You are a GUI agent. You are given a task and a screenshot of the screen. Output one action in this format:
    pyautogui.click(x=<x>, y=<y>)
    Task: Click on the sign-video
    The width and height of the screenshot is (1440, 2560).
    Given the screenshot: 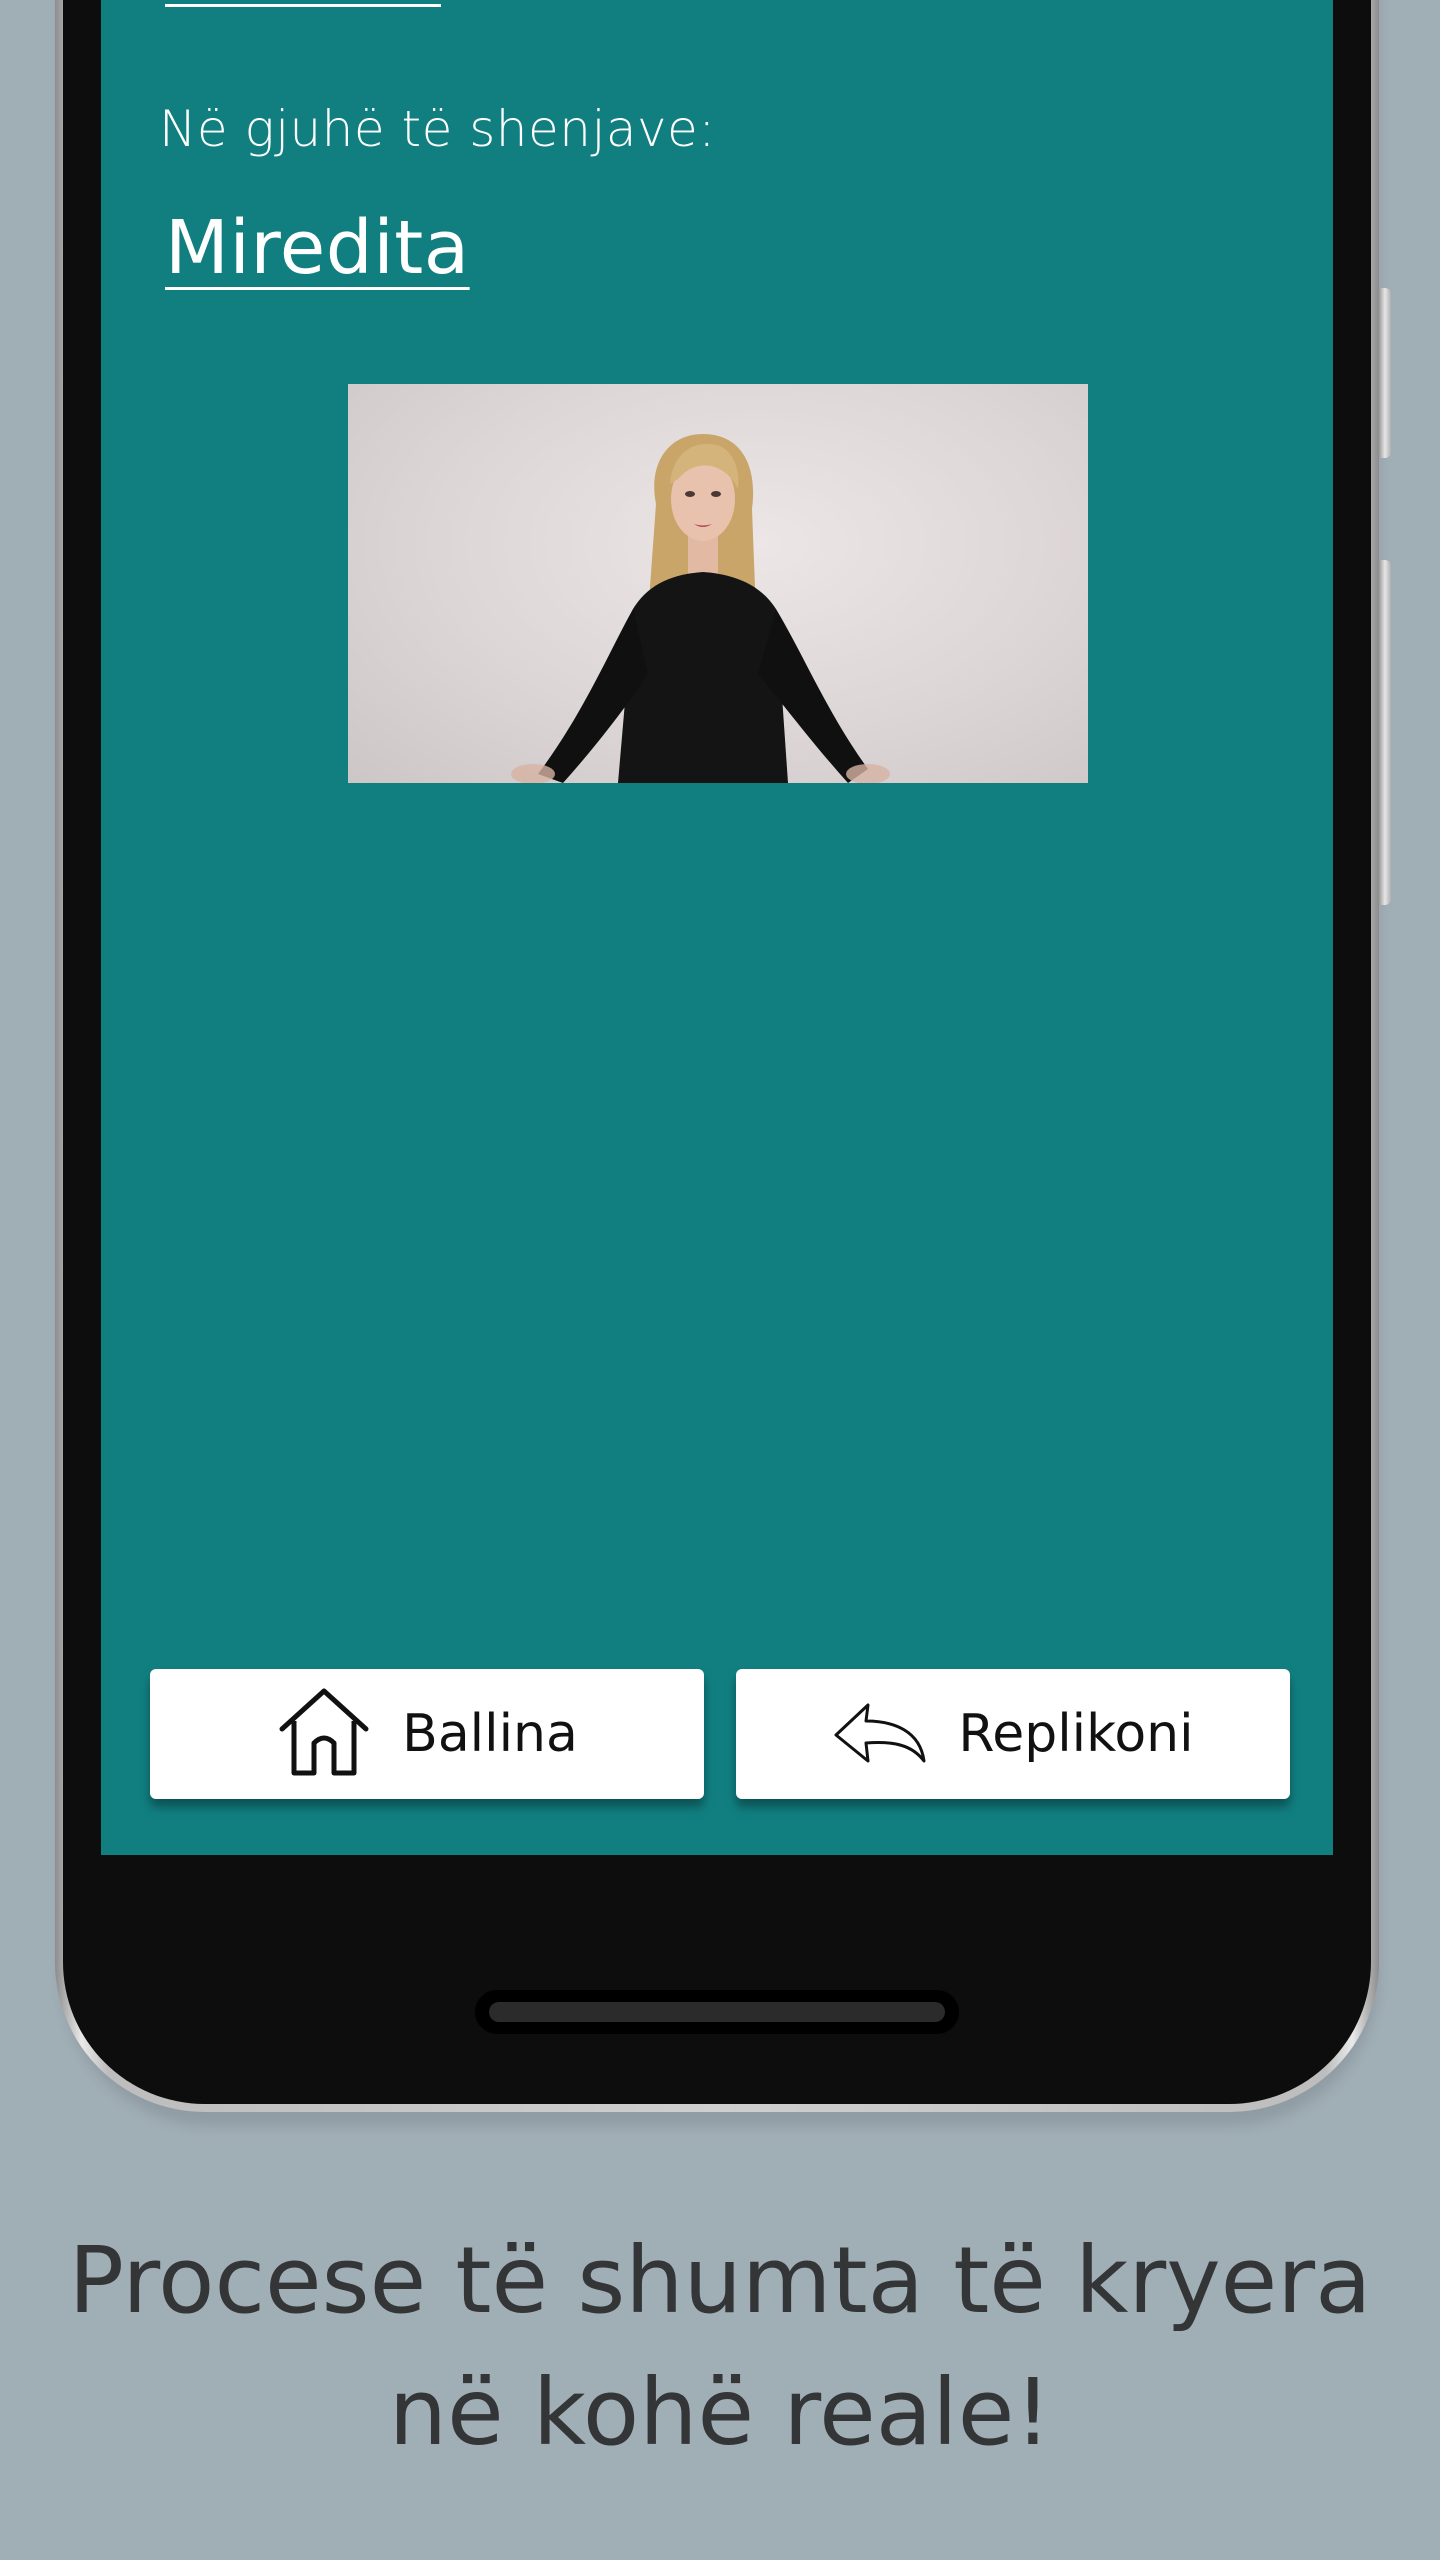 What is the action you would take?
    pyautogui.click(x=718, y=583)
    